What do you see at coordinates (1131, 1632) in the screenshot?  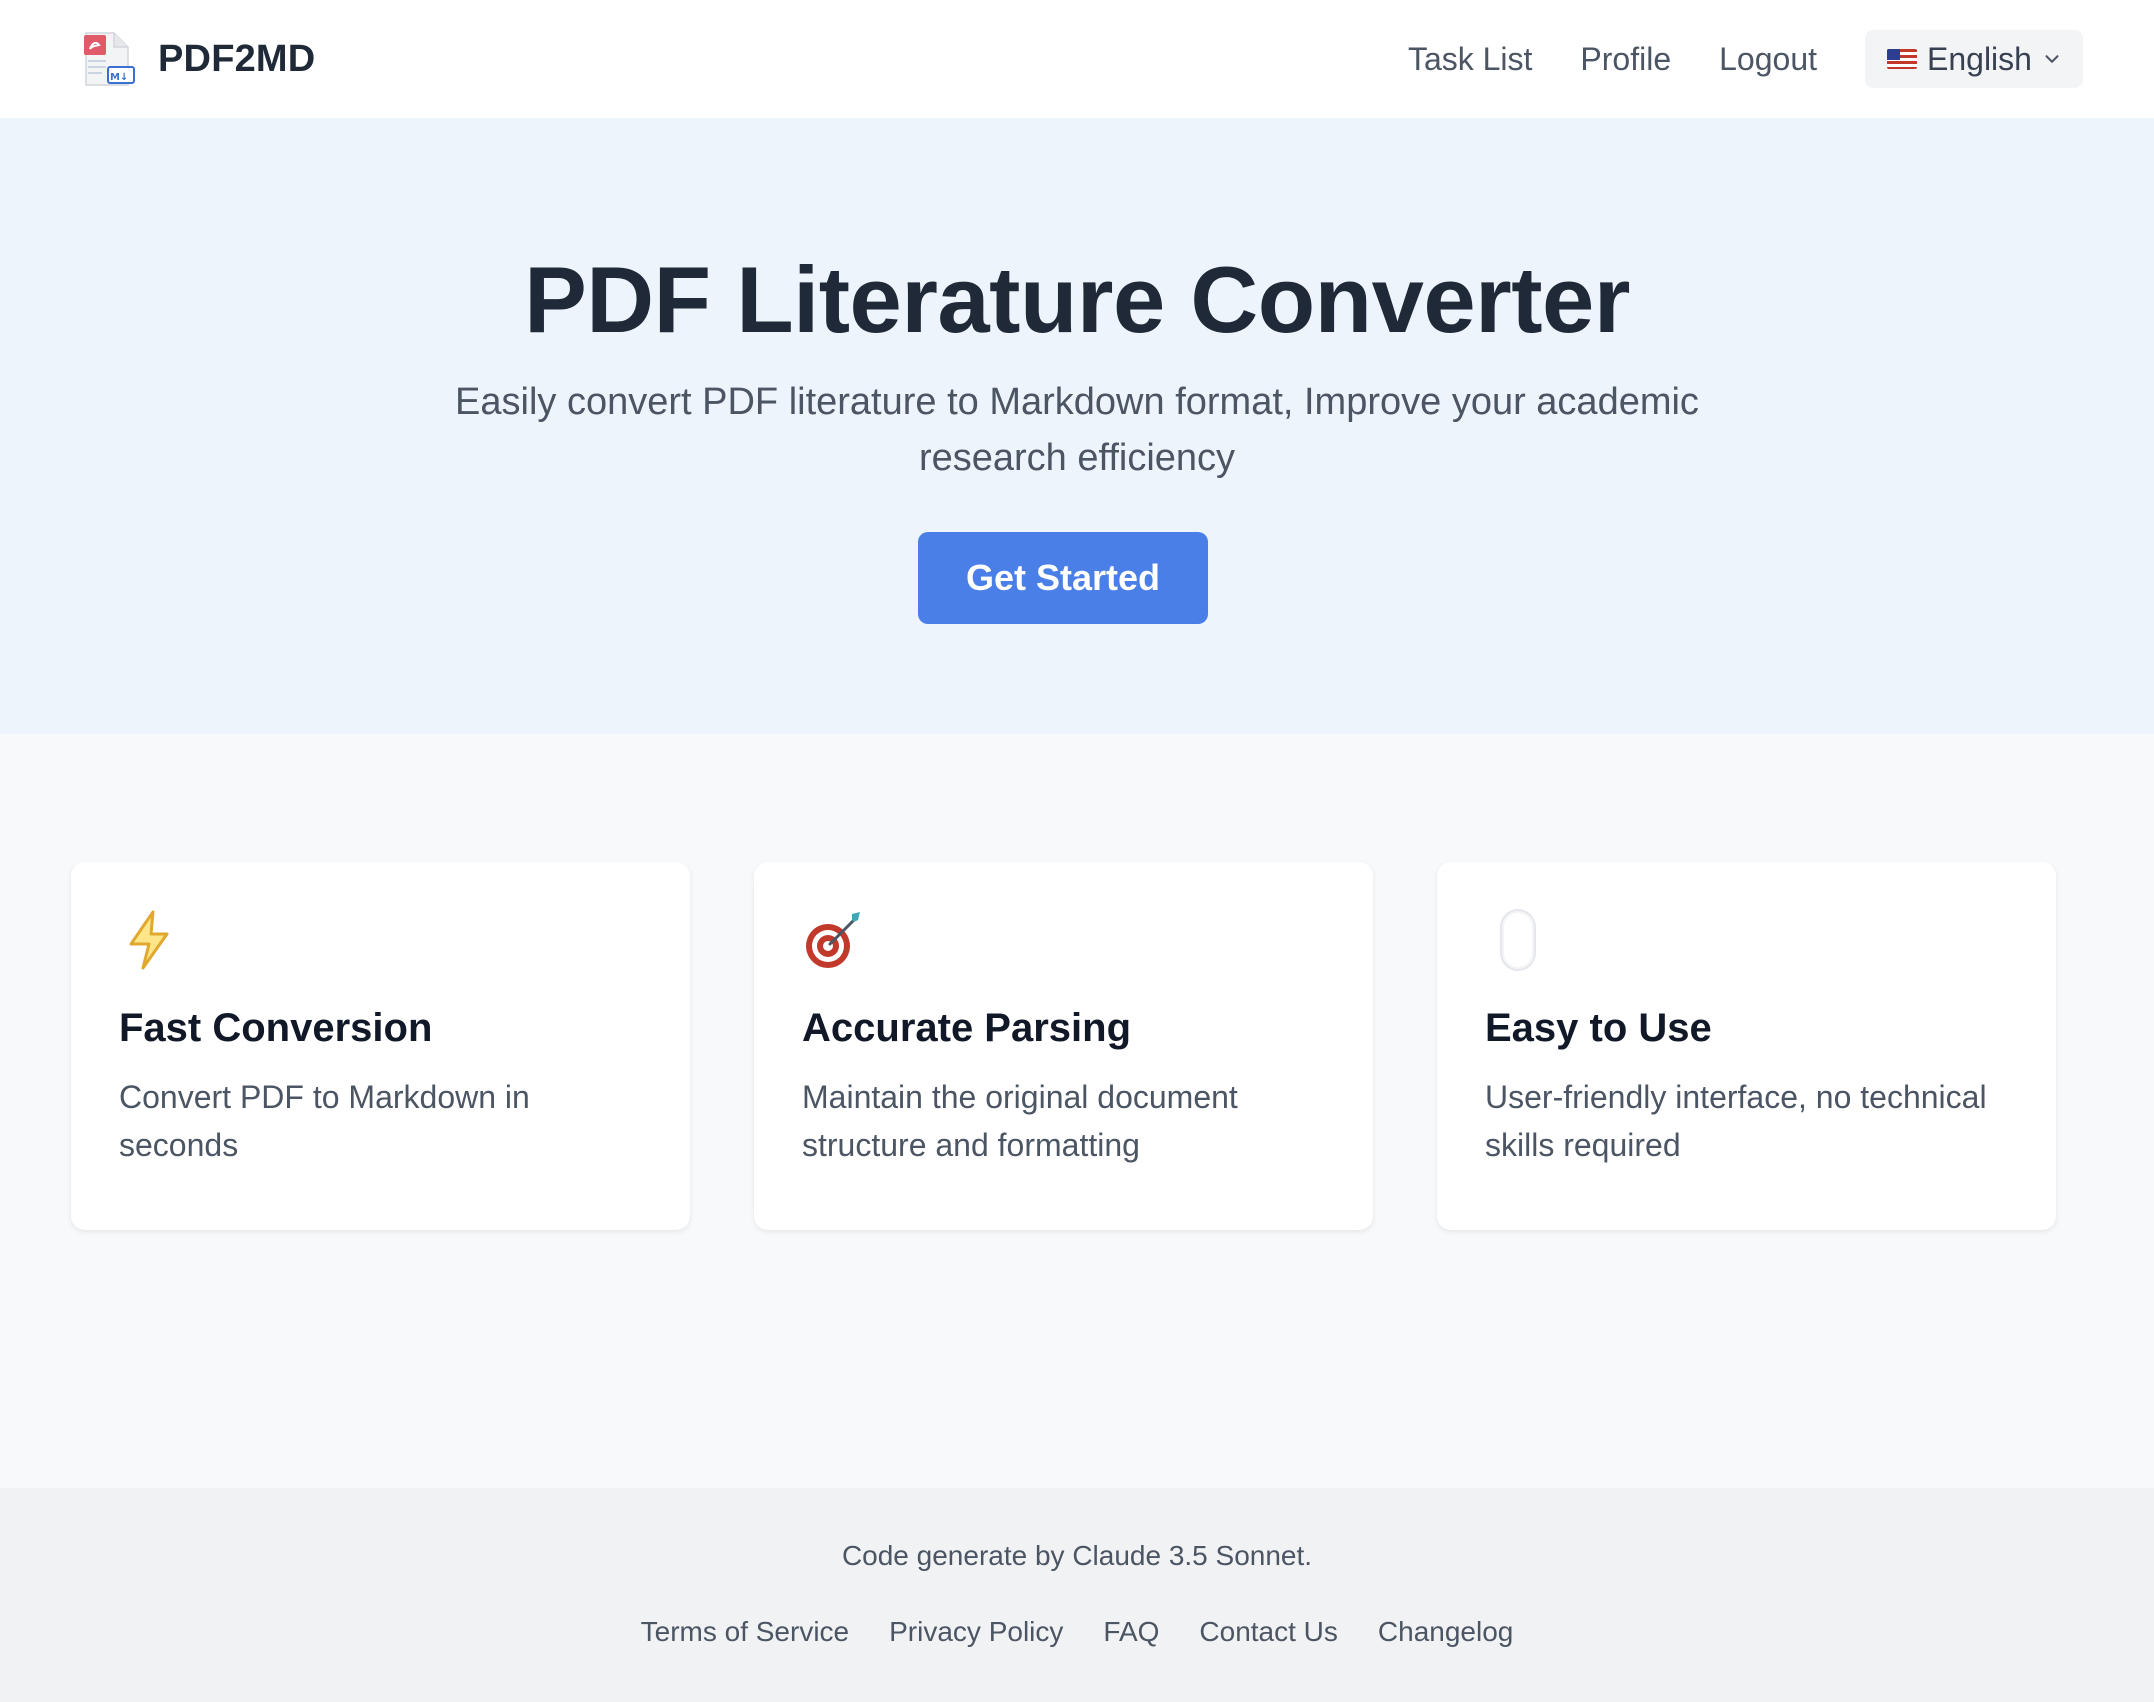 I see `footer-link-faq: FAQ` at bounding box center [1131, 1632].